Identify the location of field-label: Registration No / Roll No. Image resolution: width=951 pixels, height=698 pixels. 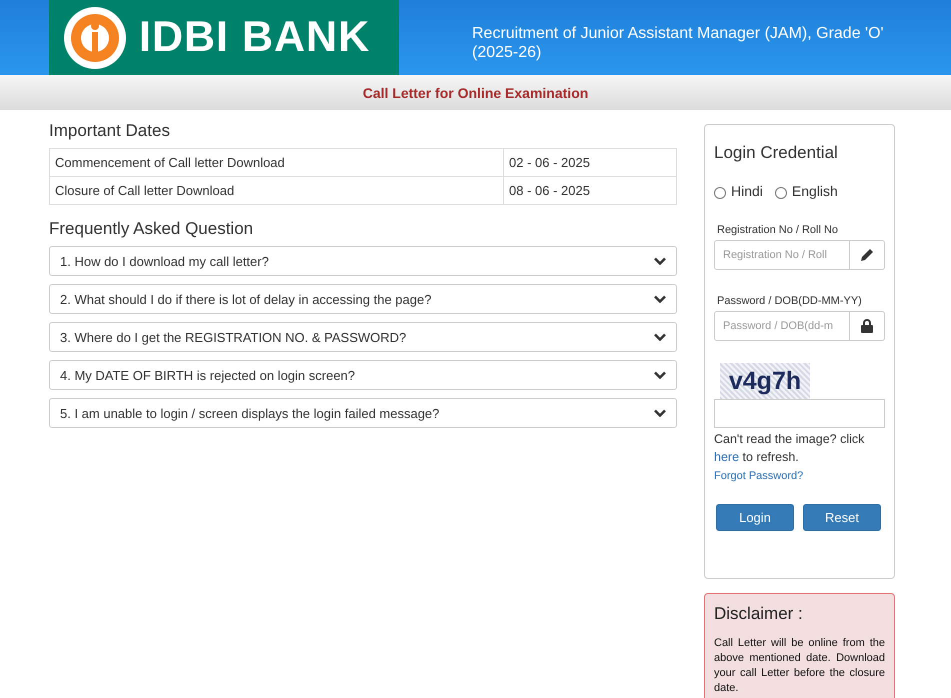
(778, 230).